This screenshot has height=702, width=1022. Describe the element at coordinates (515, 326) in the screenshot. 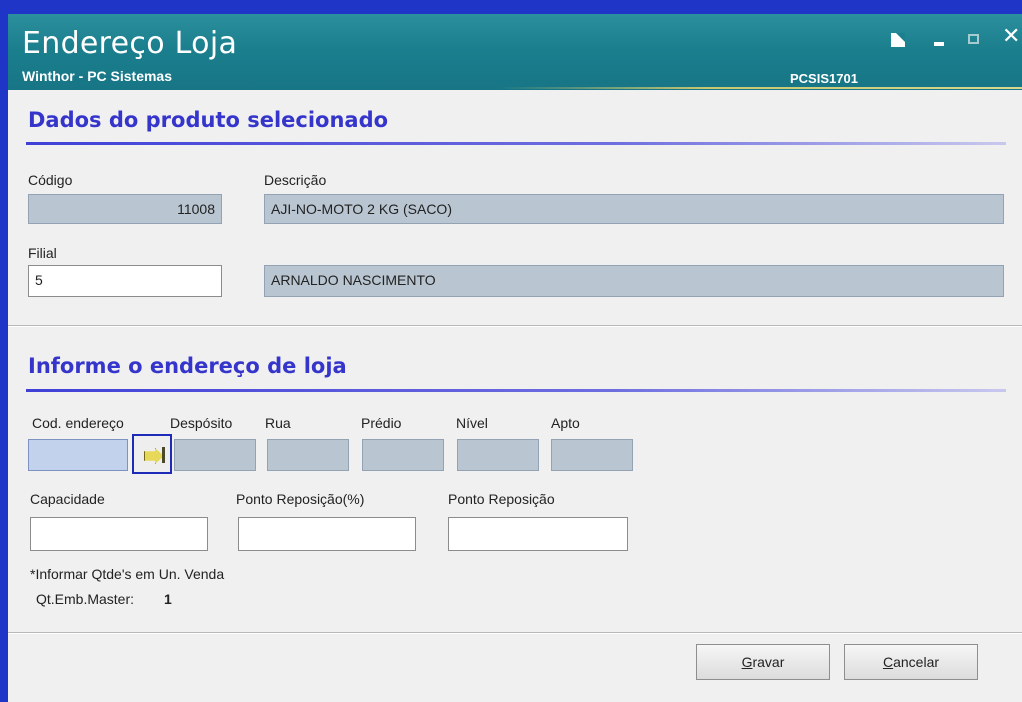

I see `separator-1-highlight` at that location.